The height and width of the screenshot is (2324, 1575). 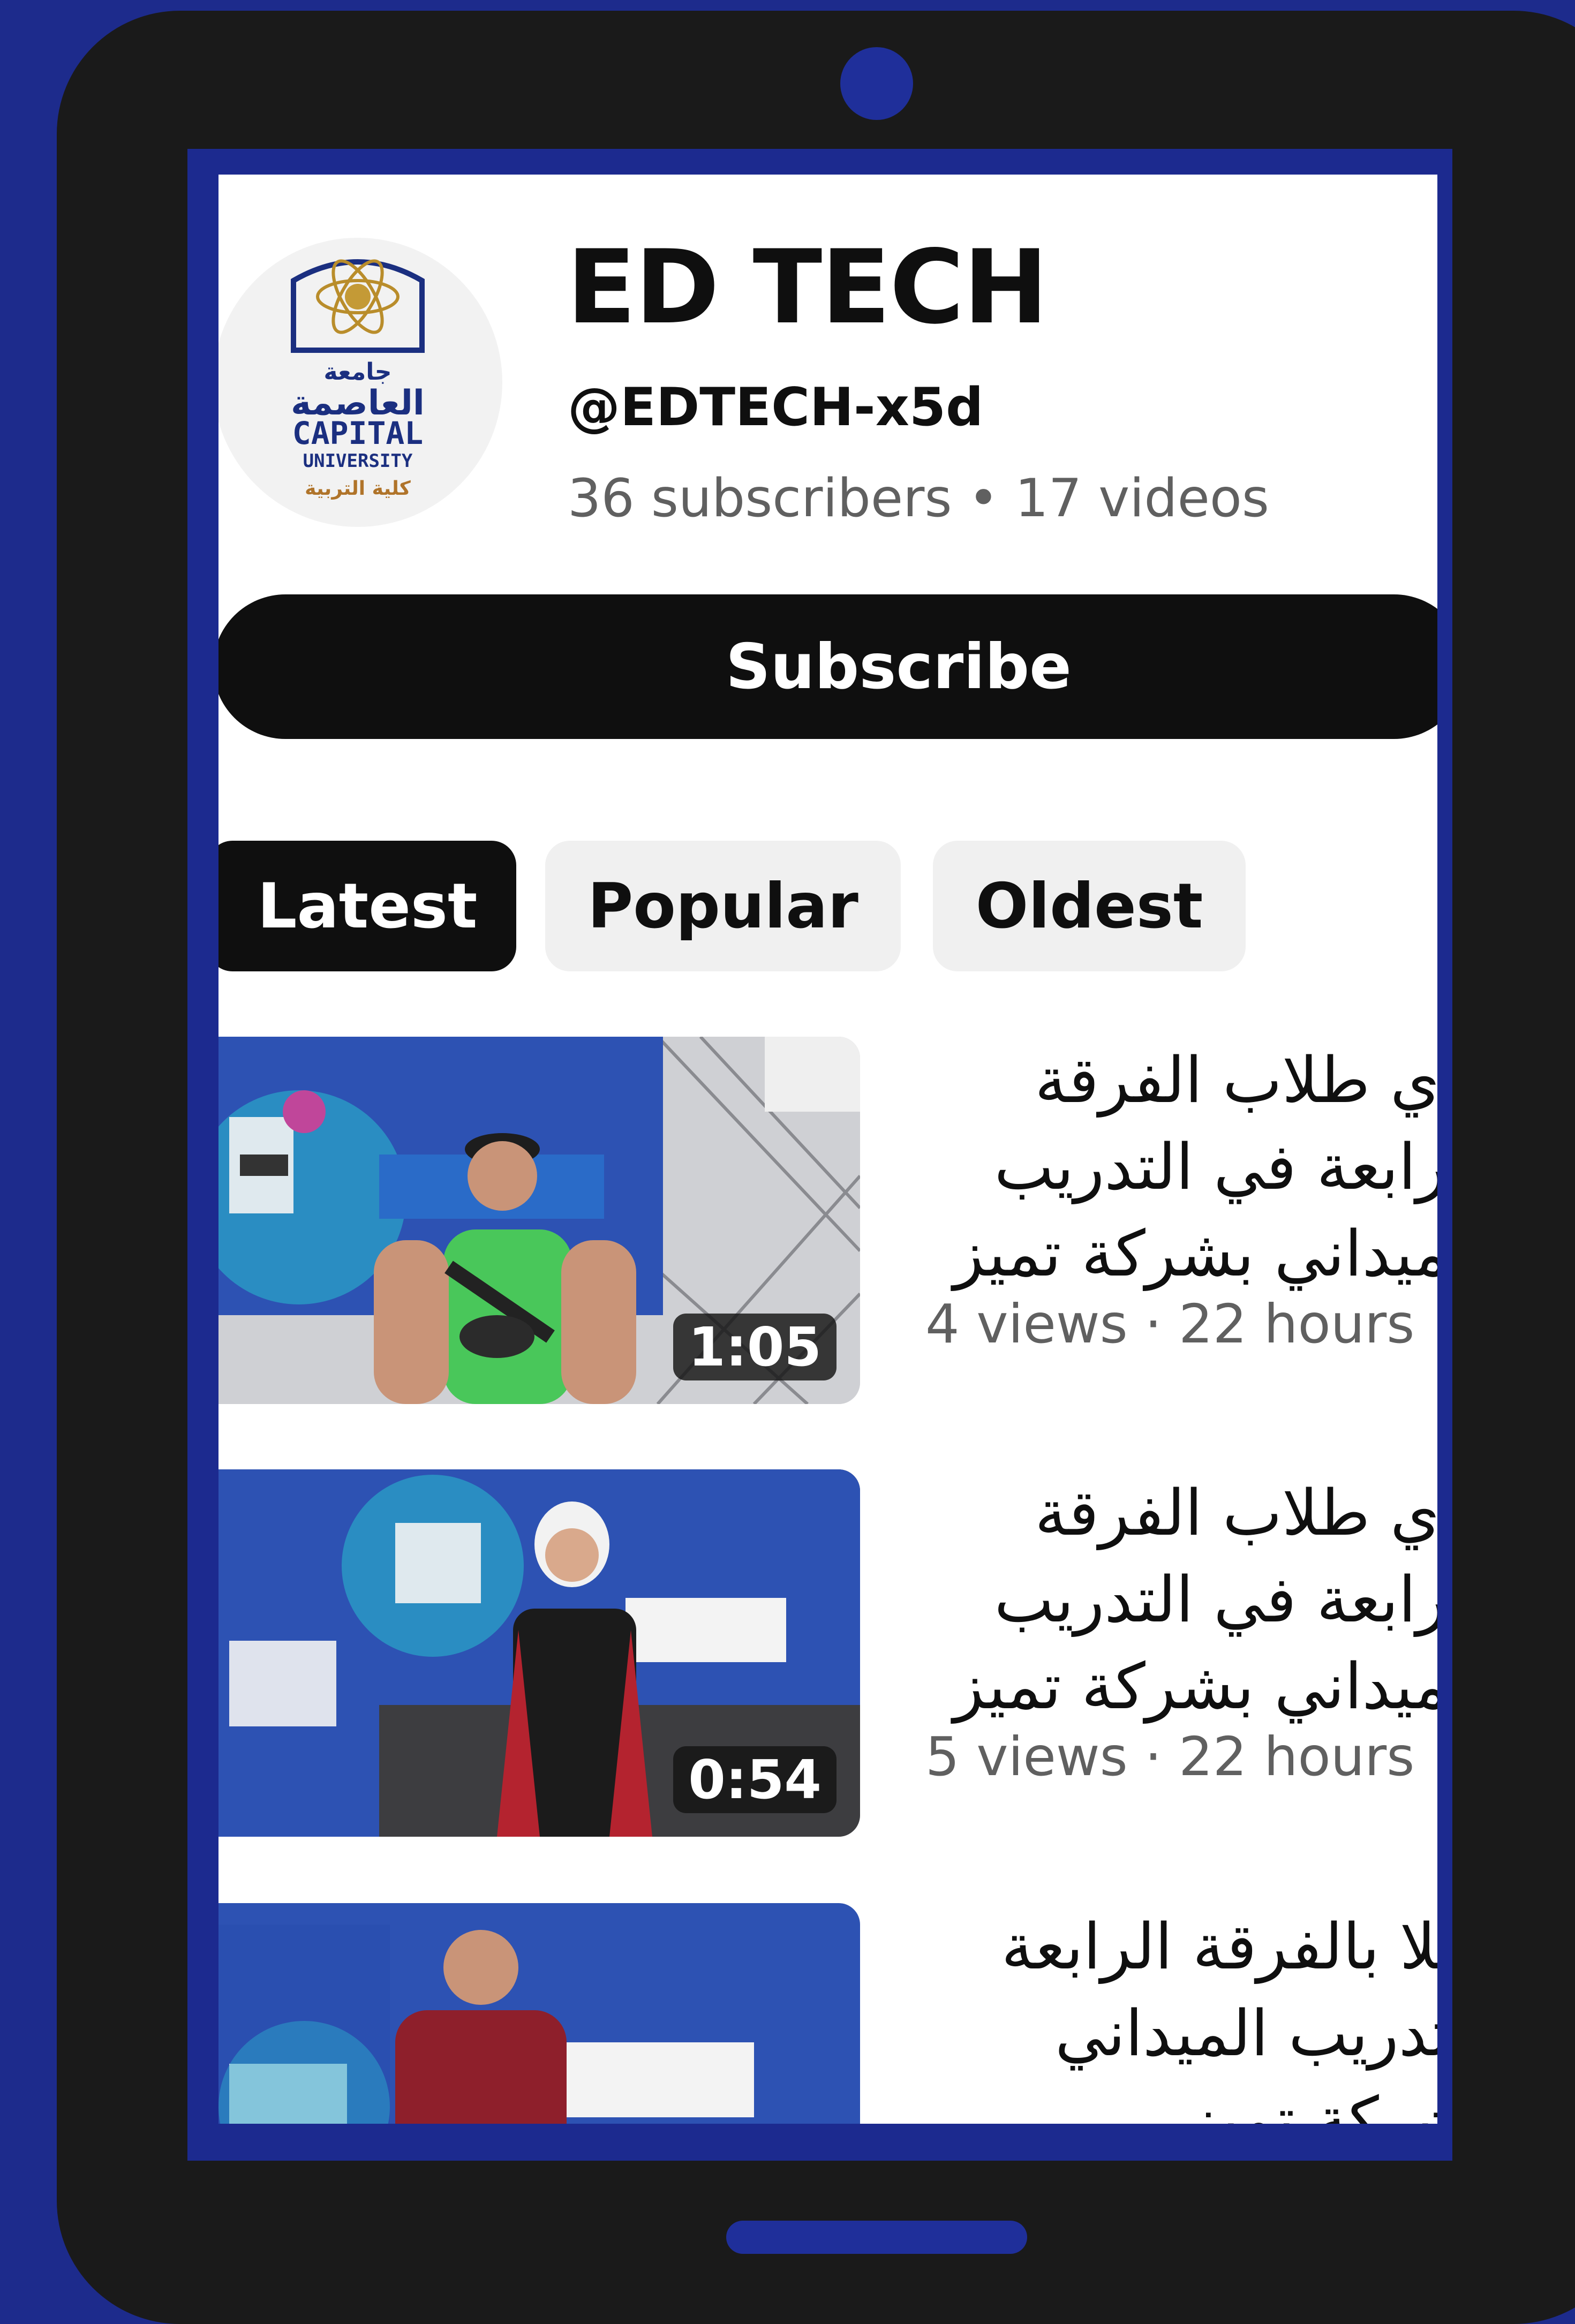 What do you see at coordinates (755, 1779) in the screenshot?
I see `video-duration: 0:54` at bounding box center [755, 1779].